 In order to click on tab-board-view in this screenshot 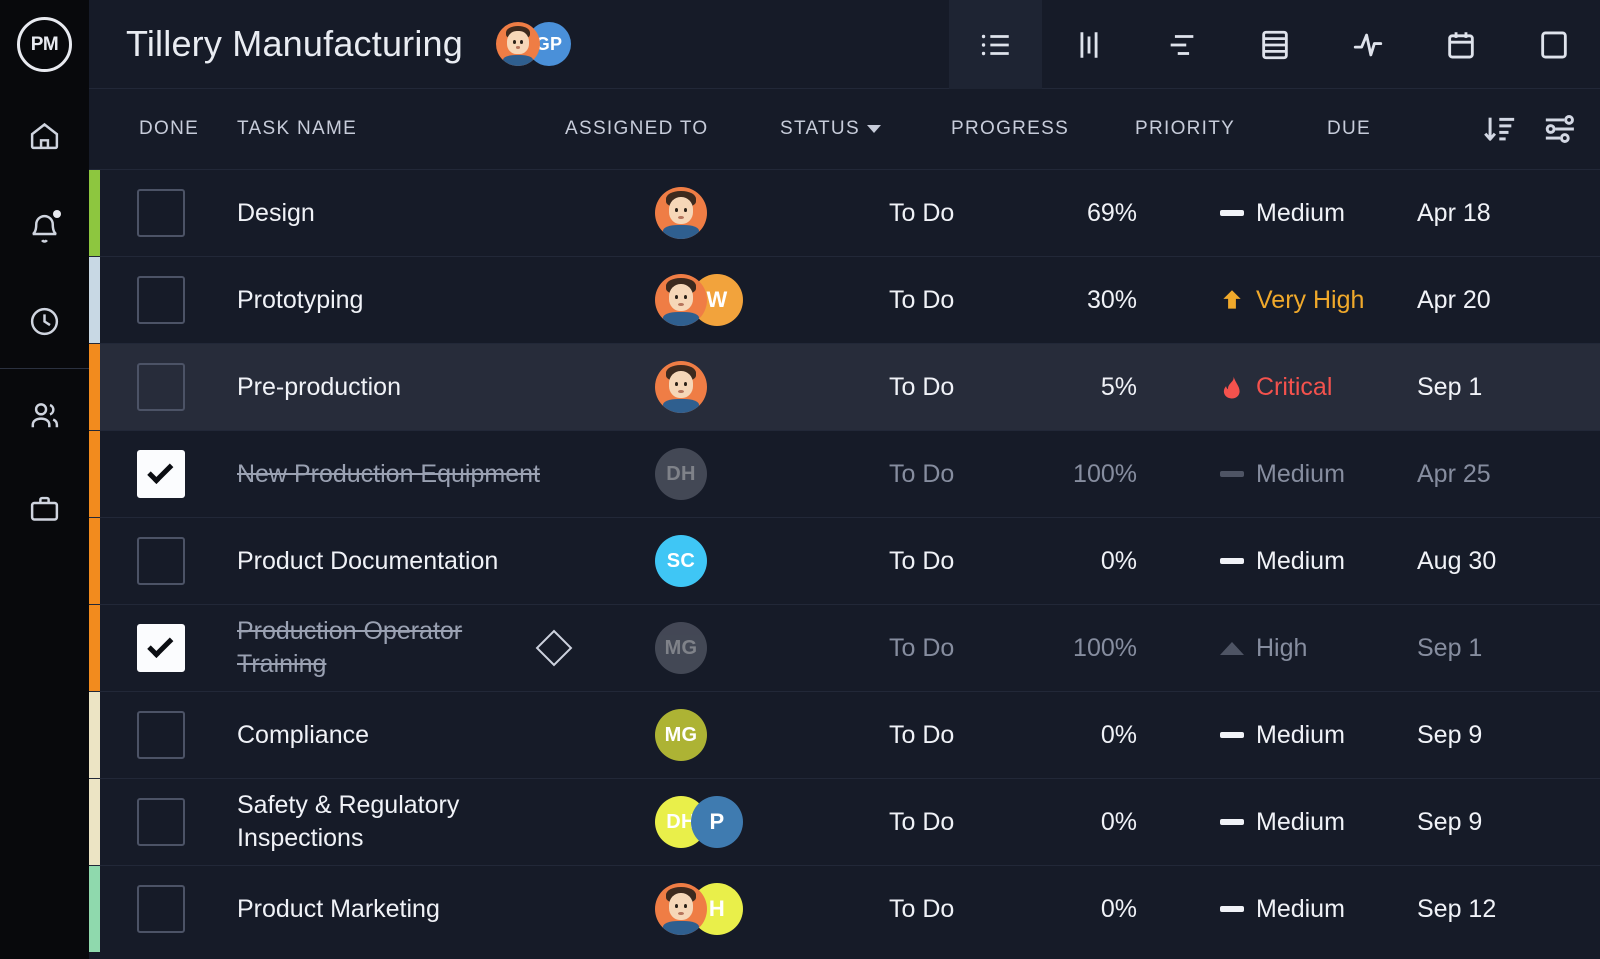, I will do `click(1088, 44)`.